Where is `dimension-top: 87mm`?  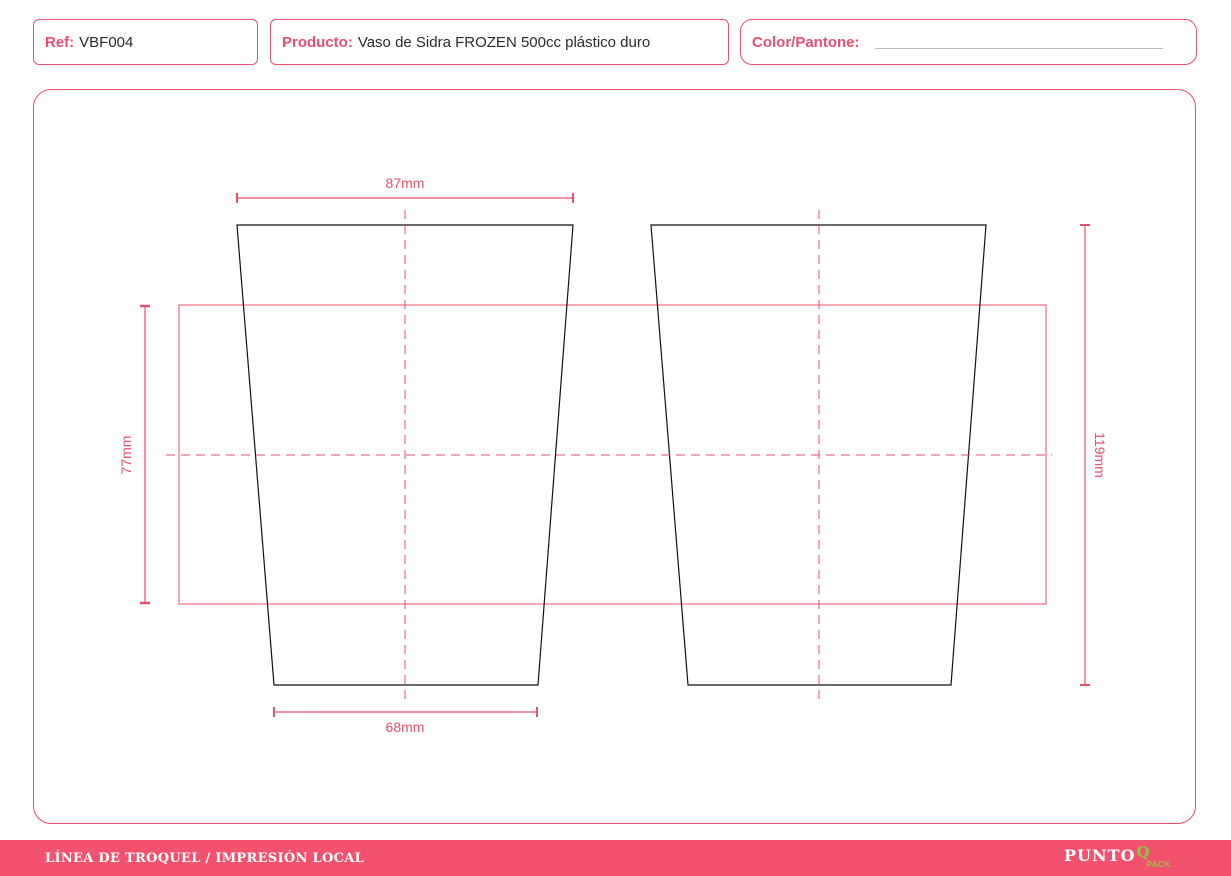 dimension-top: 87mm is located at coordinates (405, 189).